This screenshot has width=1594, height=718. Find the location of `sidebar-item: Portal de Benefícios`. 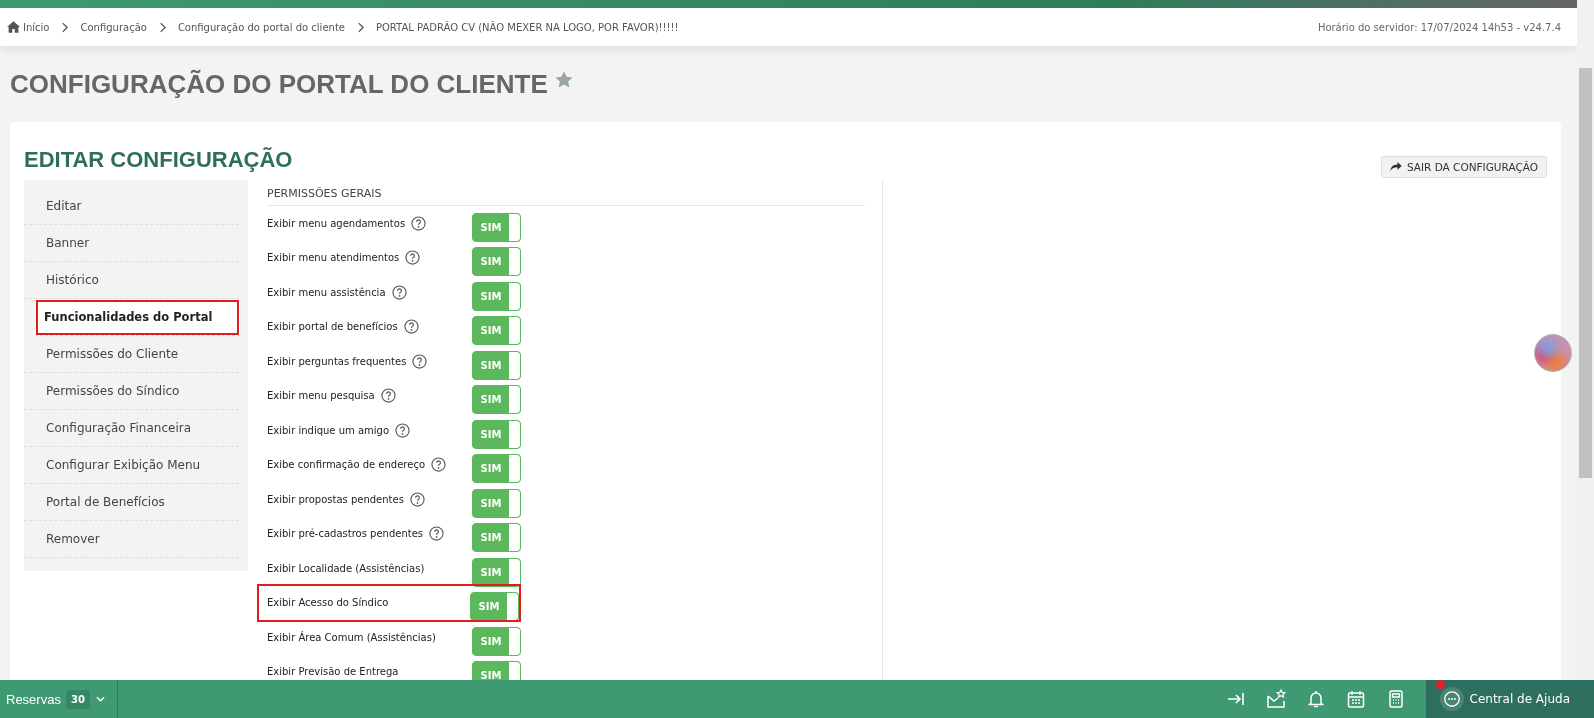

sidebar-item: Portal de Benefícios is located at coordinates (131, 502).